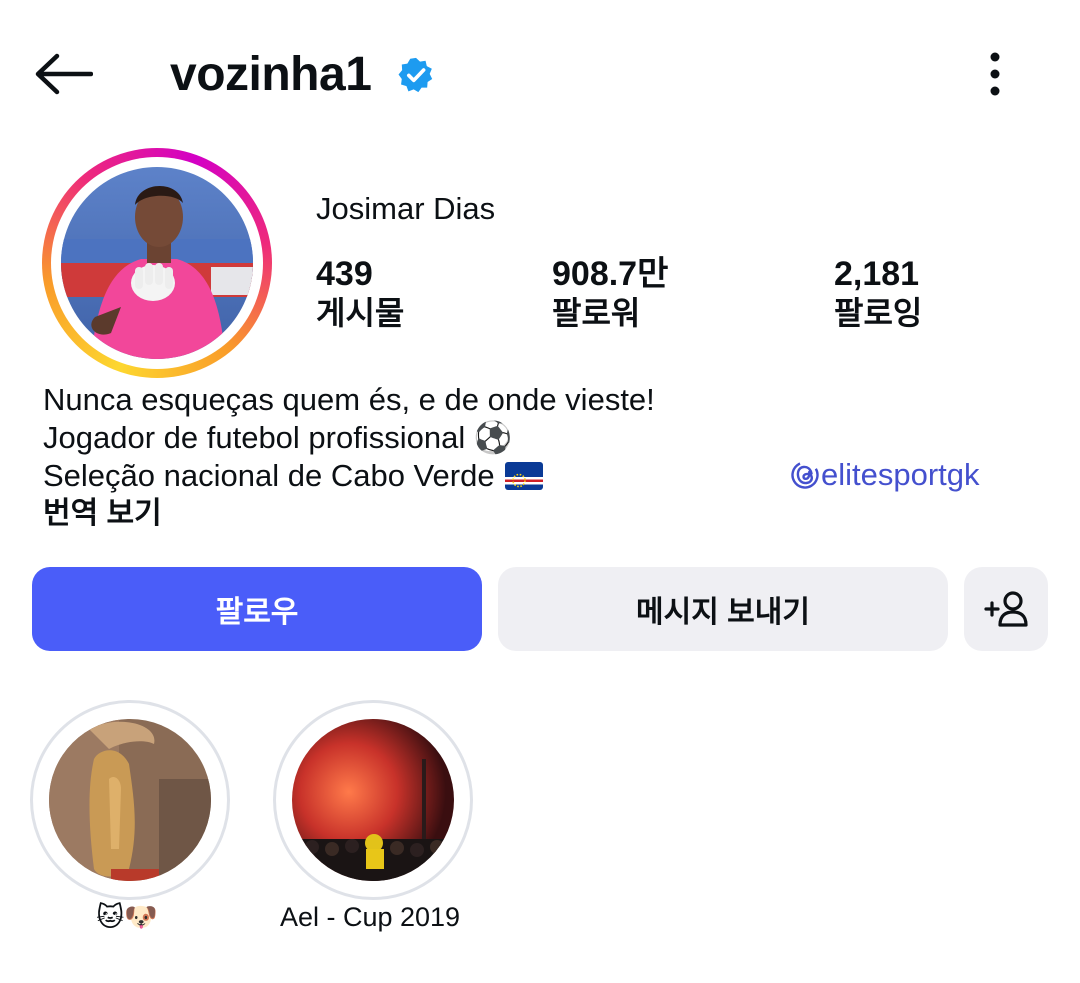 The image size is (1080, 983). I want to click on profile-full-name: Josimar Dias, so click(406, 208).